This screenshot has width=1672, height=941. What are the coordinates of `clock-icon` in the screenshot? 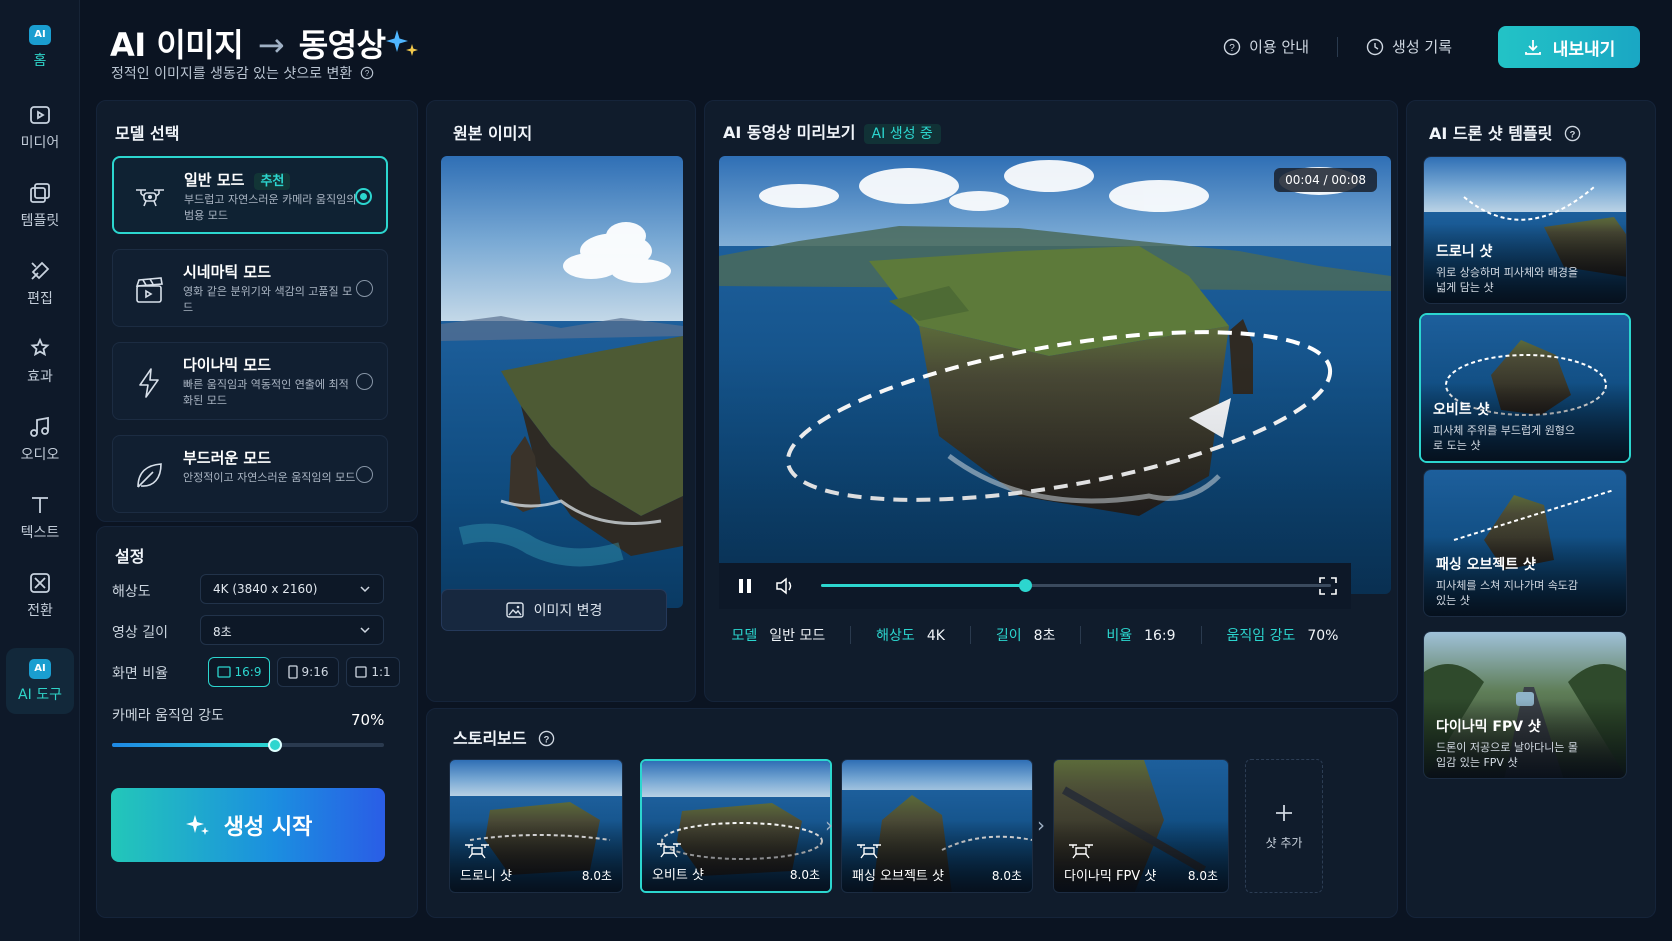 It's located at (1375, 46).